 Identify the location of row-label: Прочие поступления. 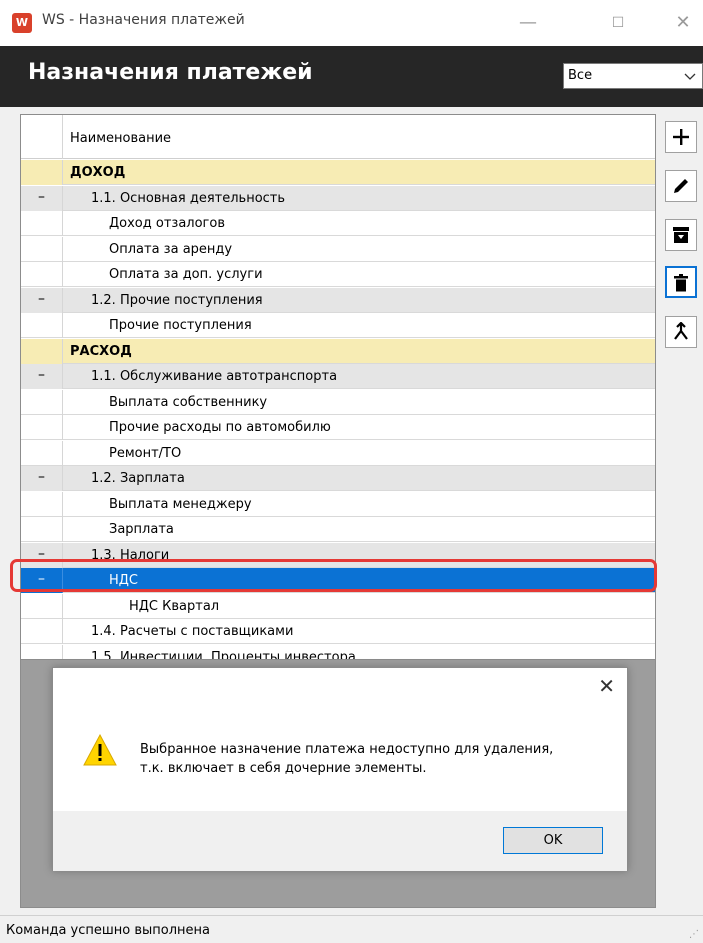
(180, 325).